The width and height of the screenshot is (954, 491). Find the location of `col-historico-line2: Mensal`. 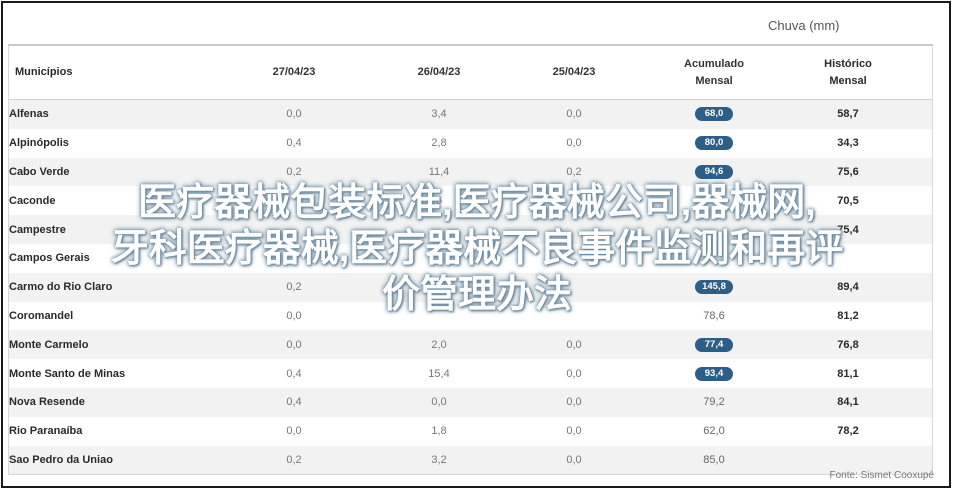

col-historico-line2: Mensal is located at coordinates (848, 80).